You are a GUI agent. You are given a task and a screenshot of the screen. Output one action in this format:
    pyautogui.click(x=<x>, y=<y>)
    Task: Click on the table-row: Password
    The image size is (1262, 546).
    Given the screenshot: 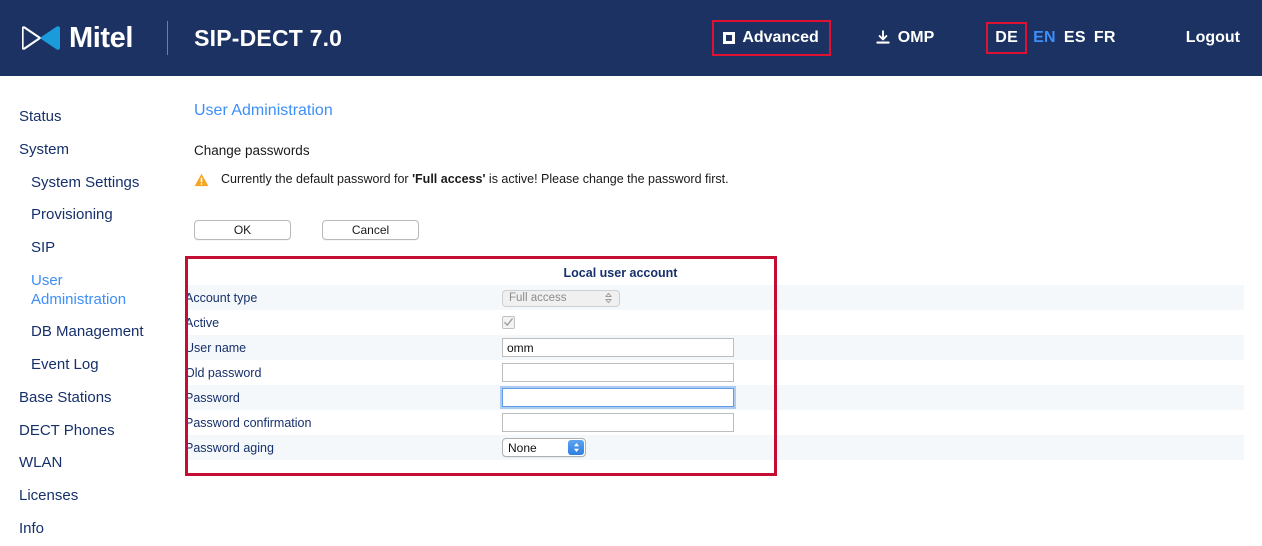 What is the action you would take?
    pyautogui.click(x=714, y=397)
    